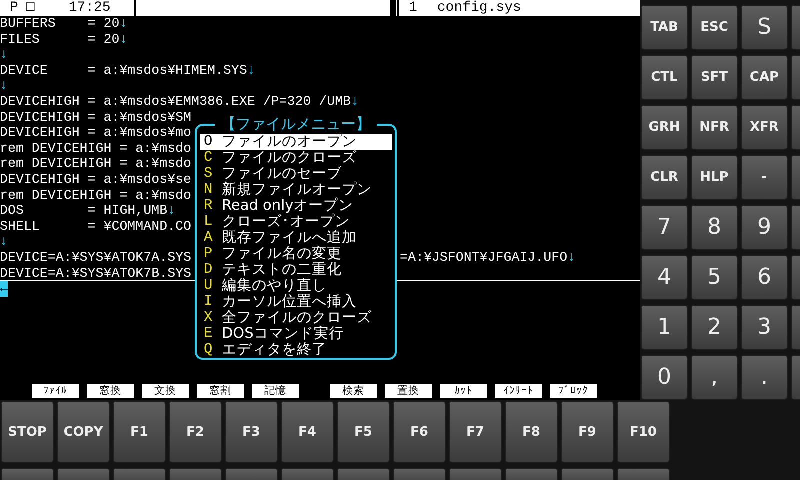  I want to click on keypad-key: 9, so click(764, 227).